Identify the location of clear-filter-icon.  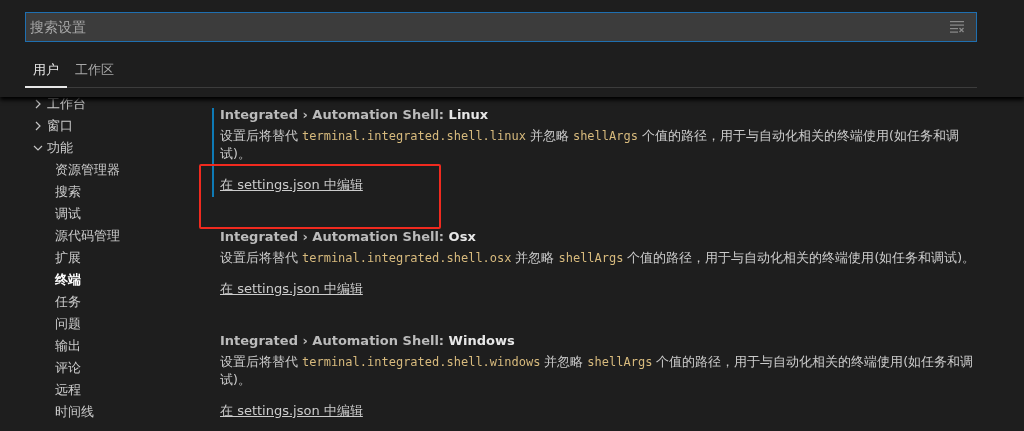
(957, 27).